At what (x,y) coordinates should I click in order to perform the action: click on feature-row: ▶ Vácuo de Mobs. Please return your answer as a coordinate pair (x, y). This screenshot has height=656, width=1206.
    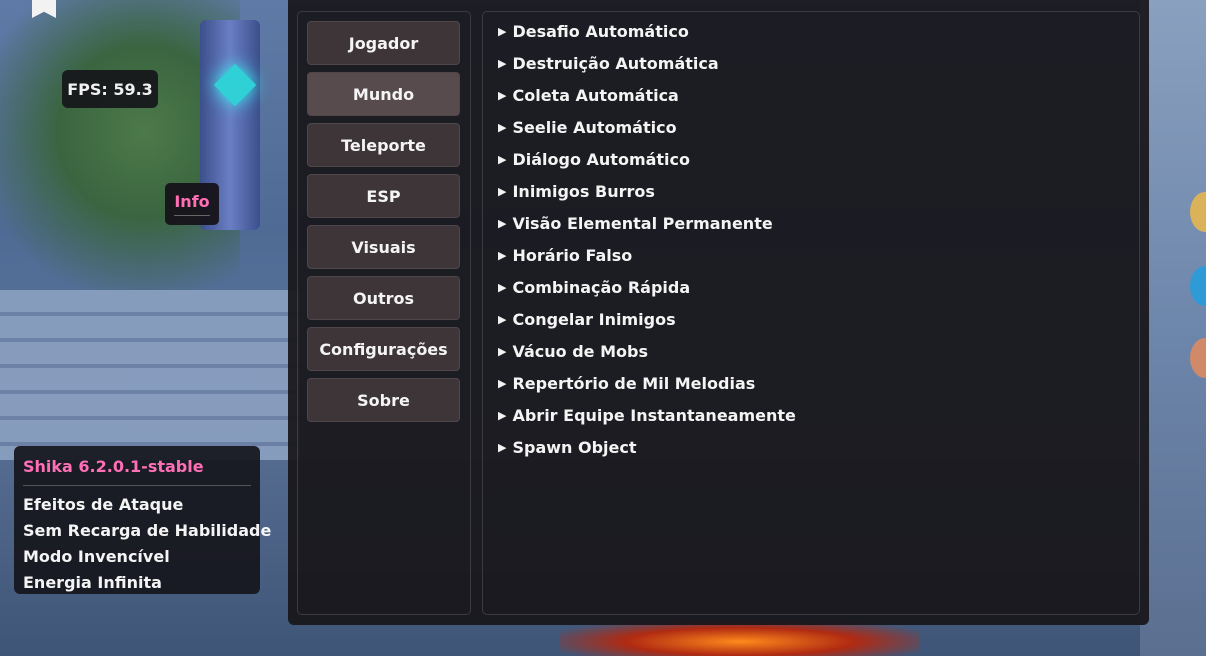
    Looking at the image, I should click on (573, 351).